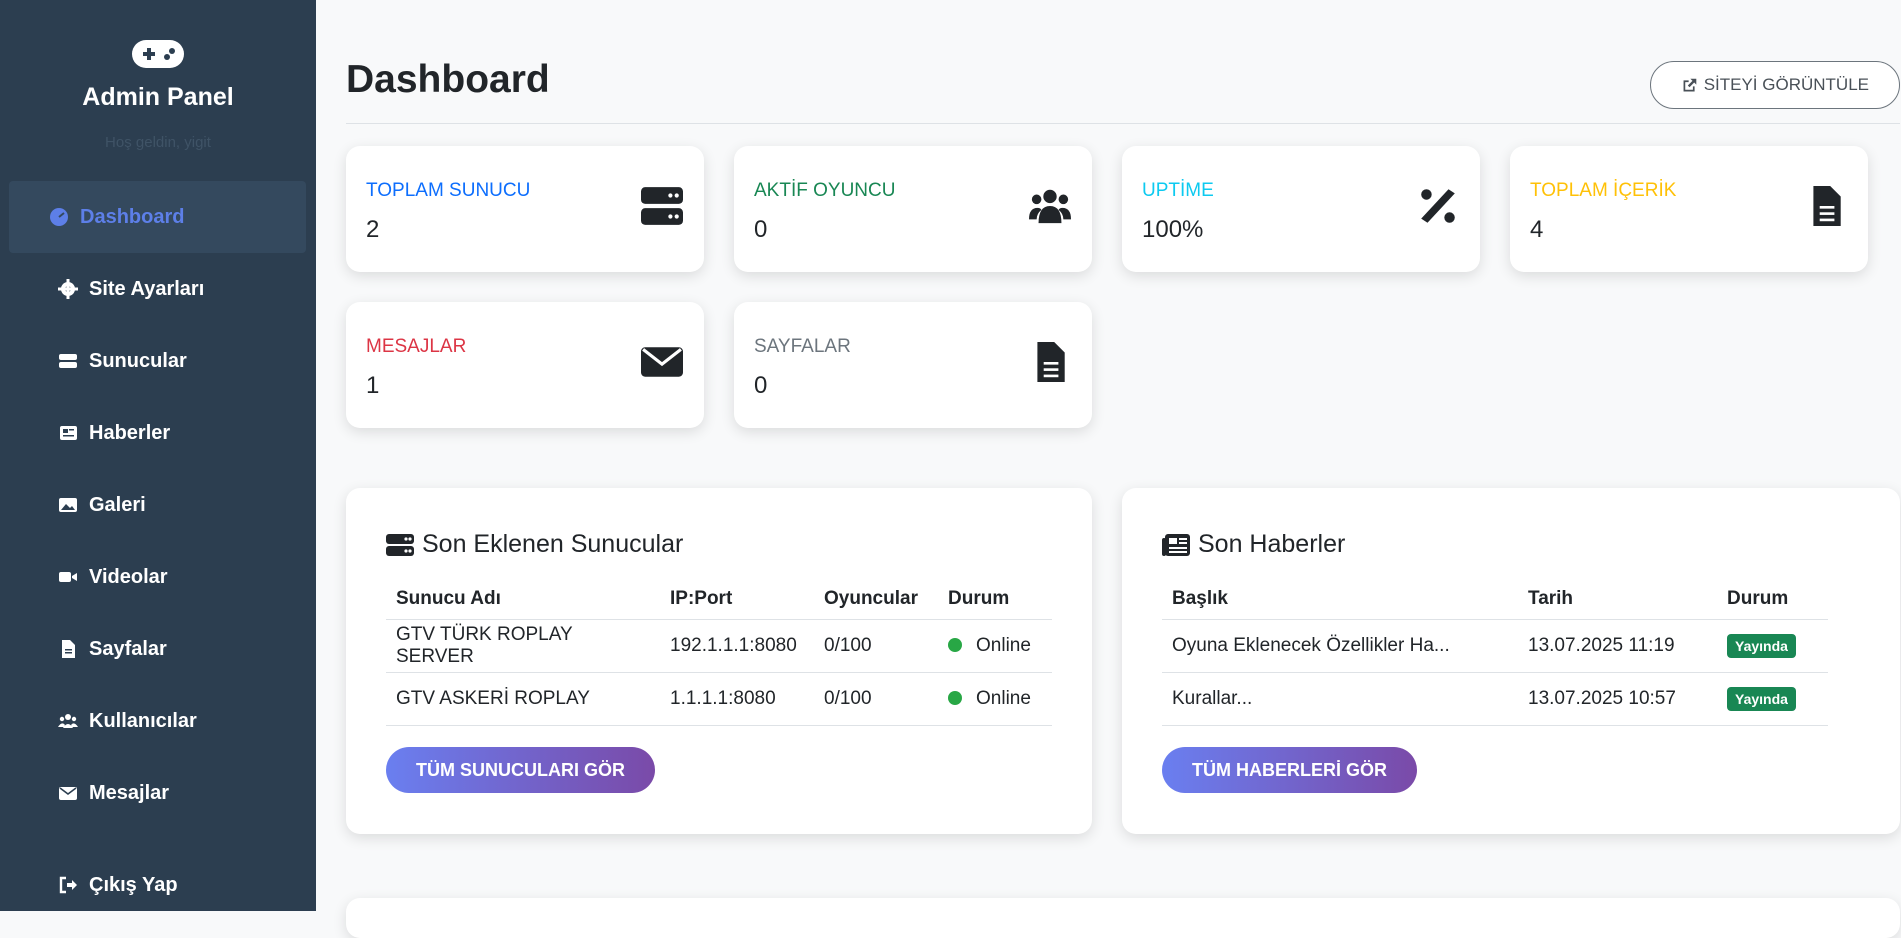 This screenshot has width=1901, height=938. I want to click on images-icon, so click(68, 505).